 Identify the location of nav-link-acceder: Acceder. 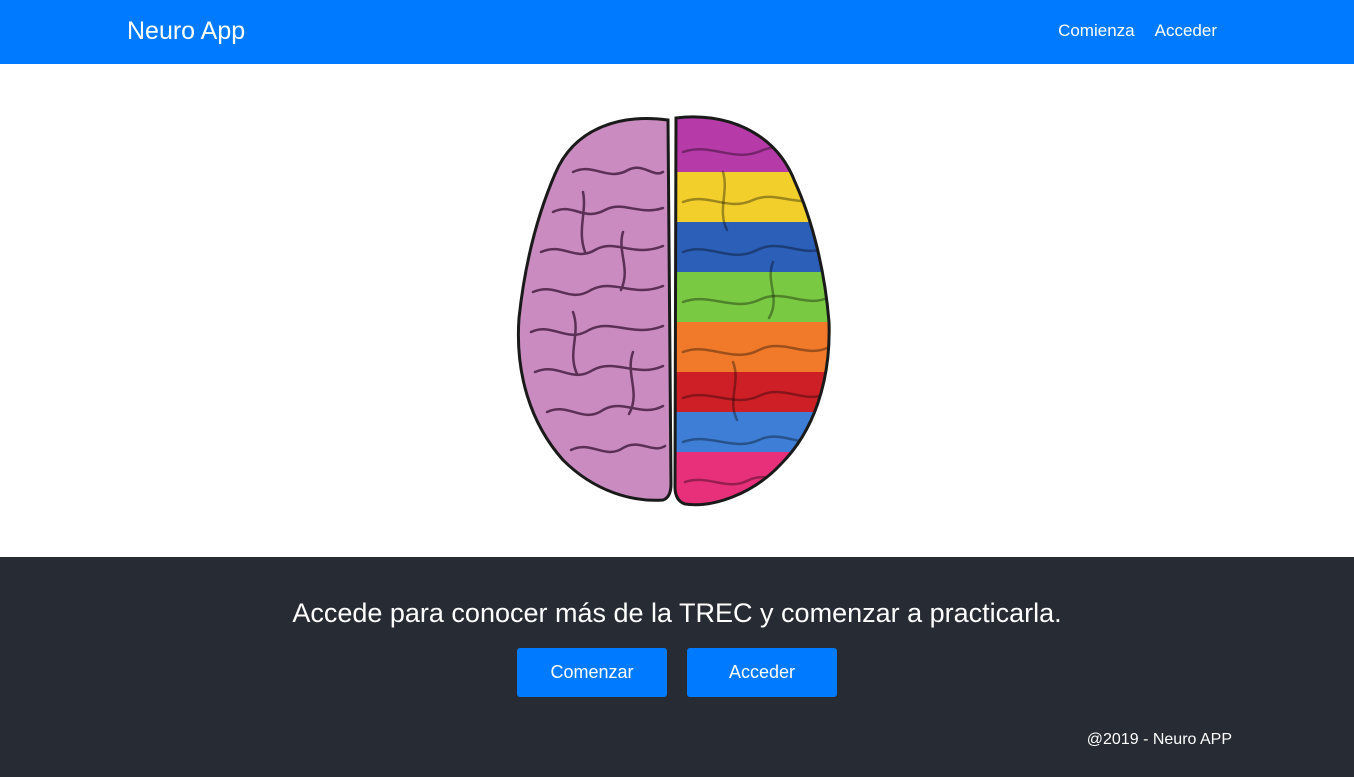
(1186, 31).